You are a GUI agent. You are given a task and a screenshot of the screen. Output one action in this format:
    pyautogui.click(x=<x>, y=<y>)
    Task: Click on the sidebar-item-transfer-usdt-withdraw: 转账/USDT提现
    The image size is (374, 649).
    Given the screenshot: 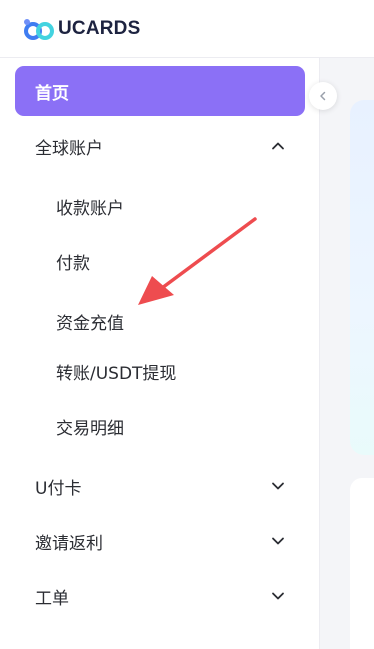 What is the action you would take?
    pyautogui.click(x=160, y=371)
    